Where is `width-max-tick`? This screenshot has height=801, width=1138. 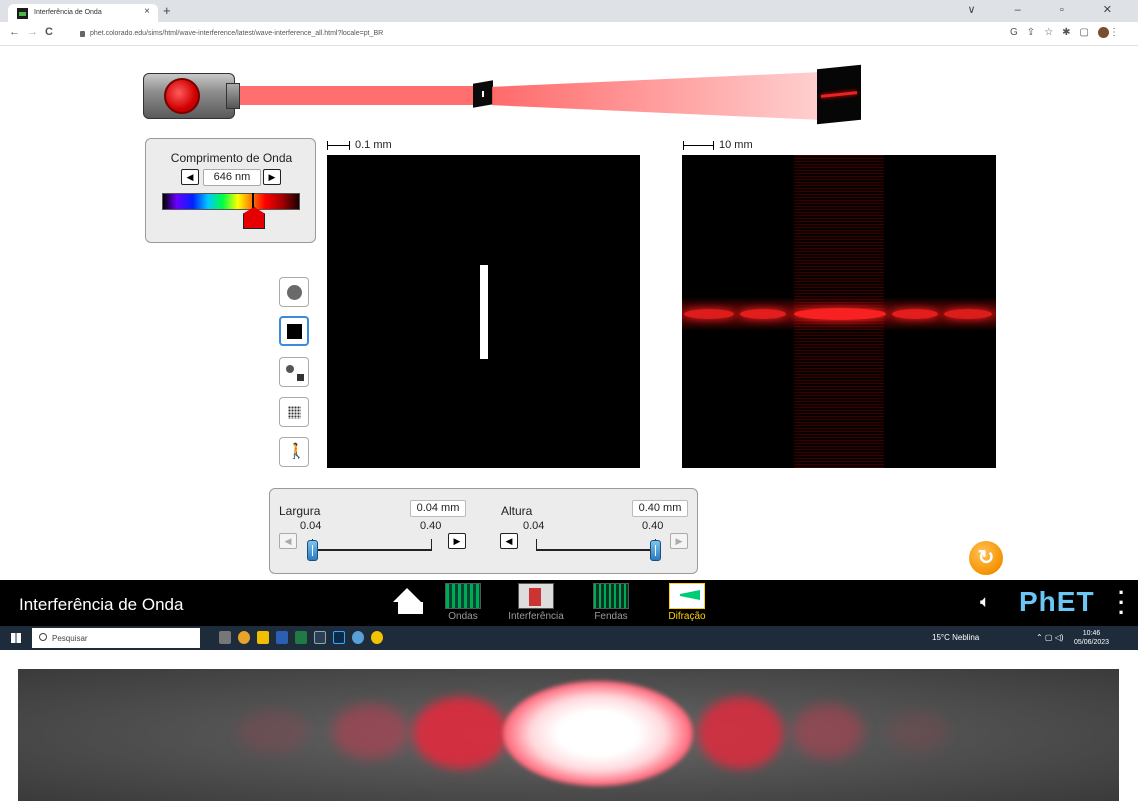
width-max-tick is located at coordinates (431, 544).